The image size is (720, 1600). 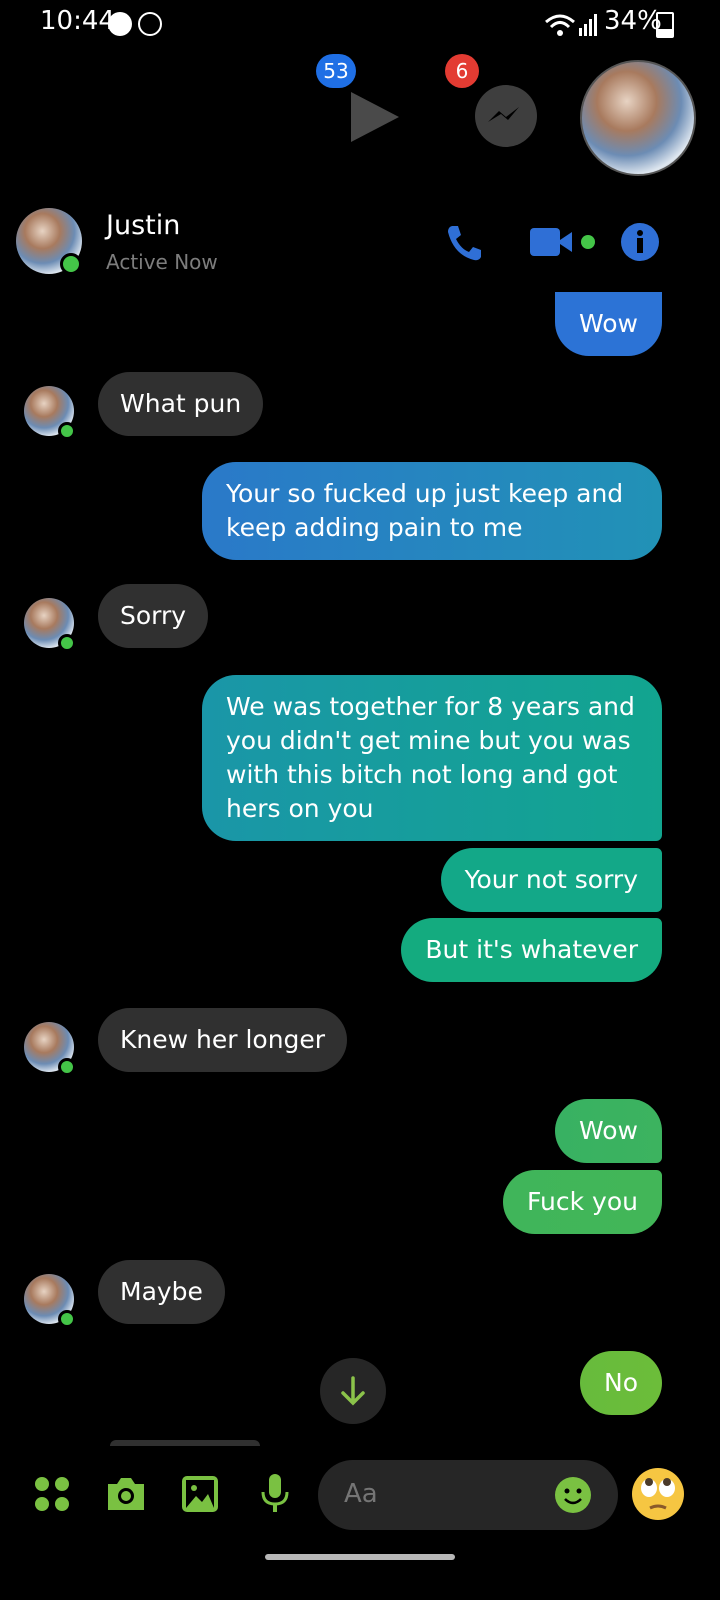 What do you see at coordinates (161, 1292) in the screenshot?
I see `incoming-message: Maybe` at bounding box center [161, 1292].